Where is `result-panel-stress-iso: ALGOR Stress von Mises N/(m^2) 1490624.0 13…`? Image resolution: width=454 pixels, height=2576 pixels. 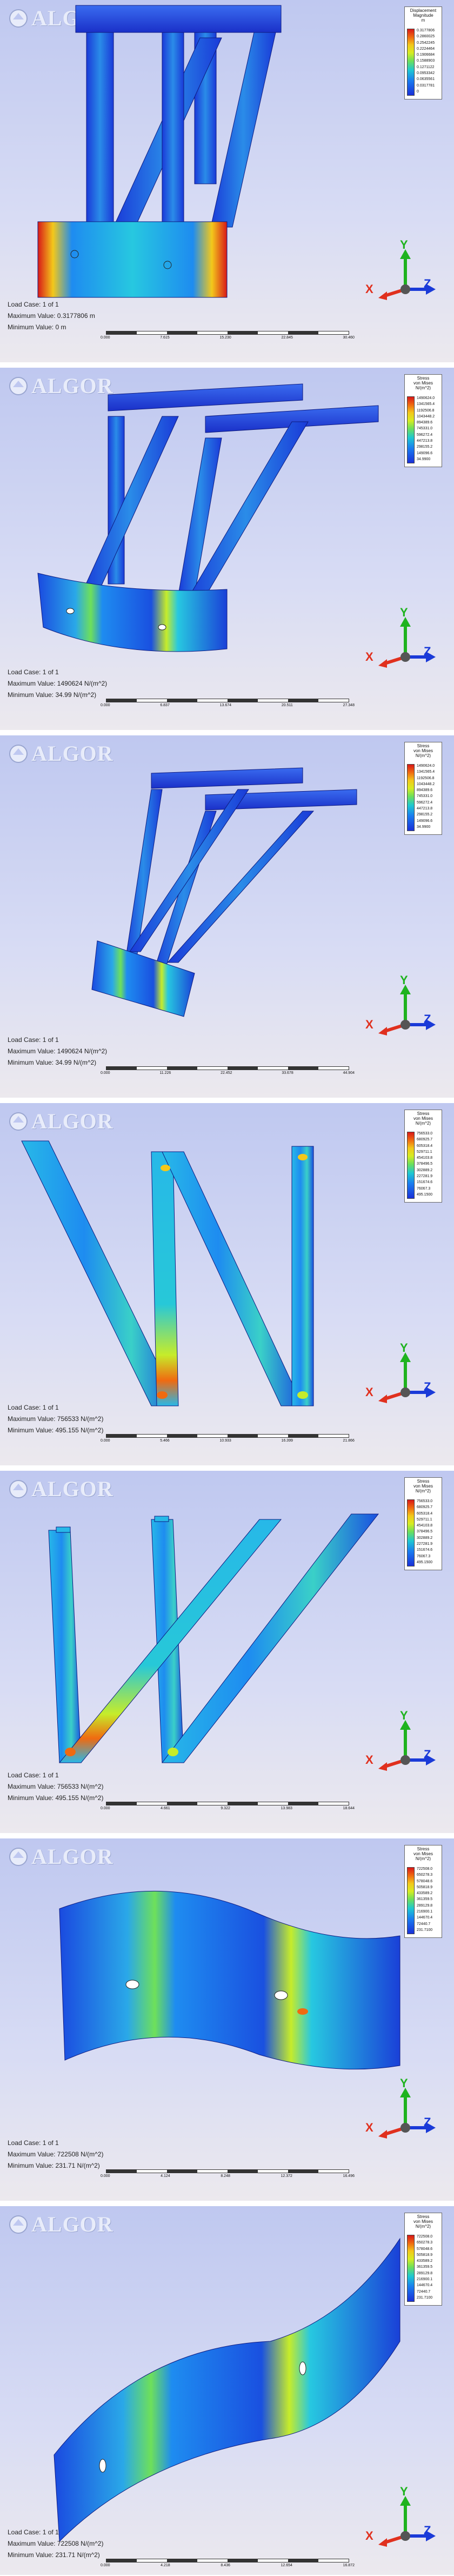 result-panel-stress-iso: ALGOR Stress von Mises N/(m^2) 1490624.0 13… is located at coordinates (227, 549).